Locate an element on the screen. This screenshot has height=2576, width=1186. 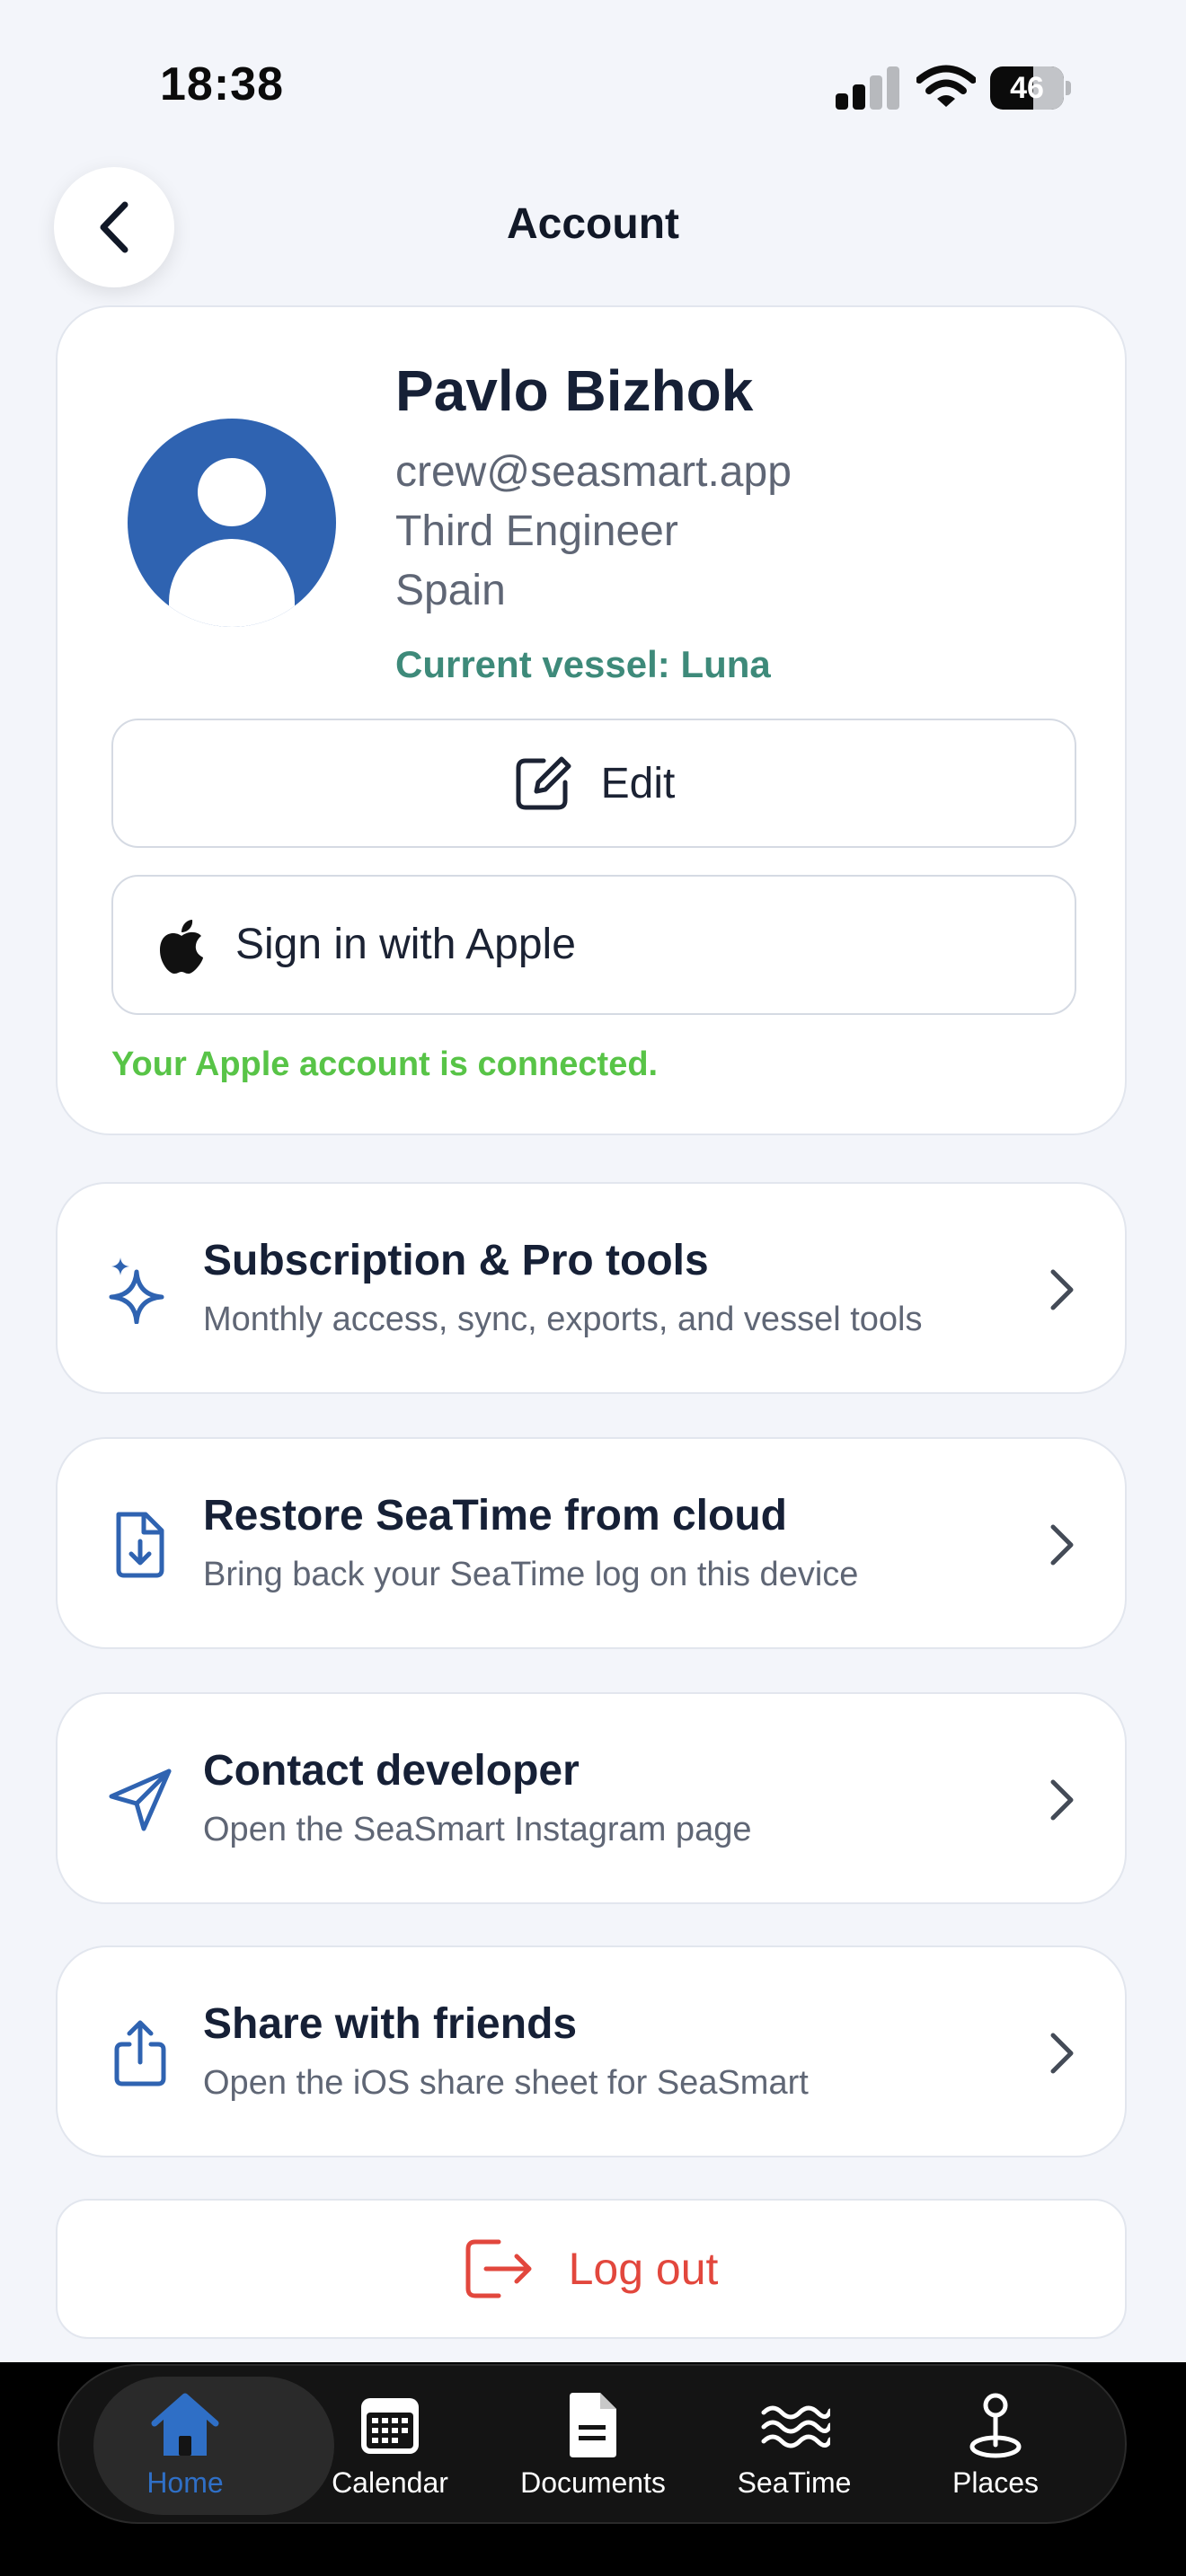
logout-label: Log out is located at coordinates (643, 2269).